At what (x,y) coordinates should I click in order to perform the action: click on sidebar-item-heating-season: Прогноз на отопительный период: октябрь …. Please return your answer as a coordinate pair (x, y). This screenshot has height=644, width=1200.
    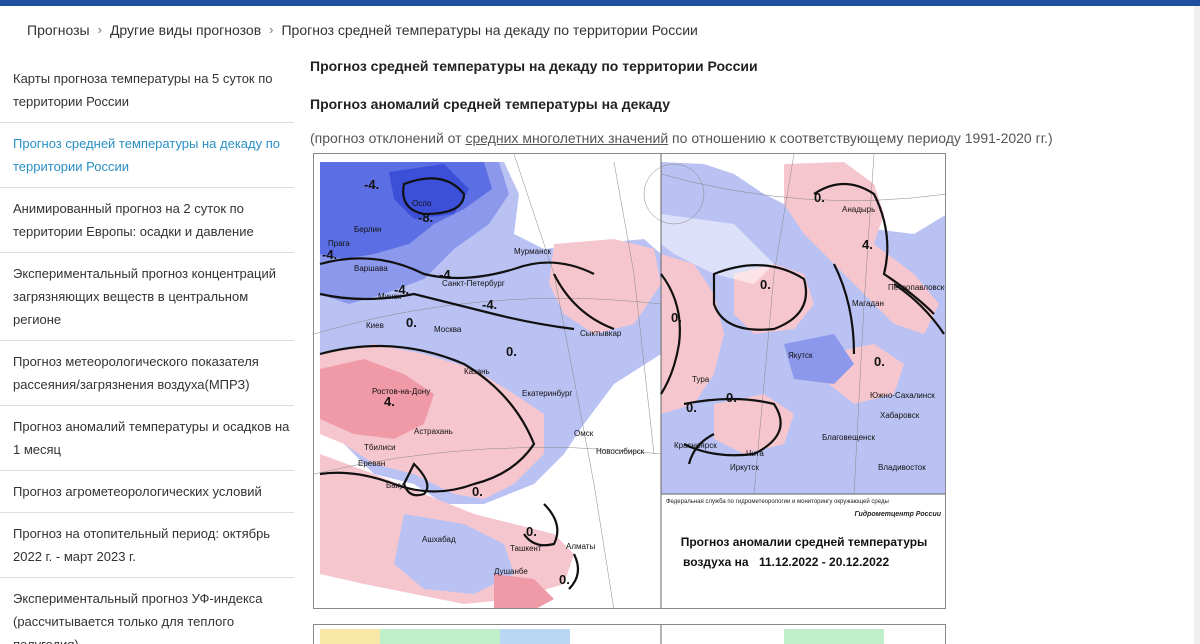
    Looking at the image, I should click on (147, 545).